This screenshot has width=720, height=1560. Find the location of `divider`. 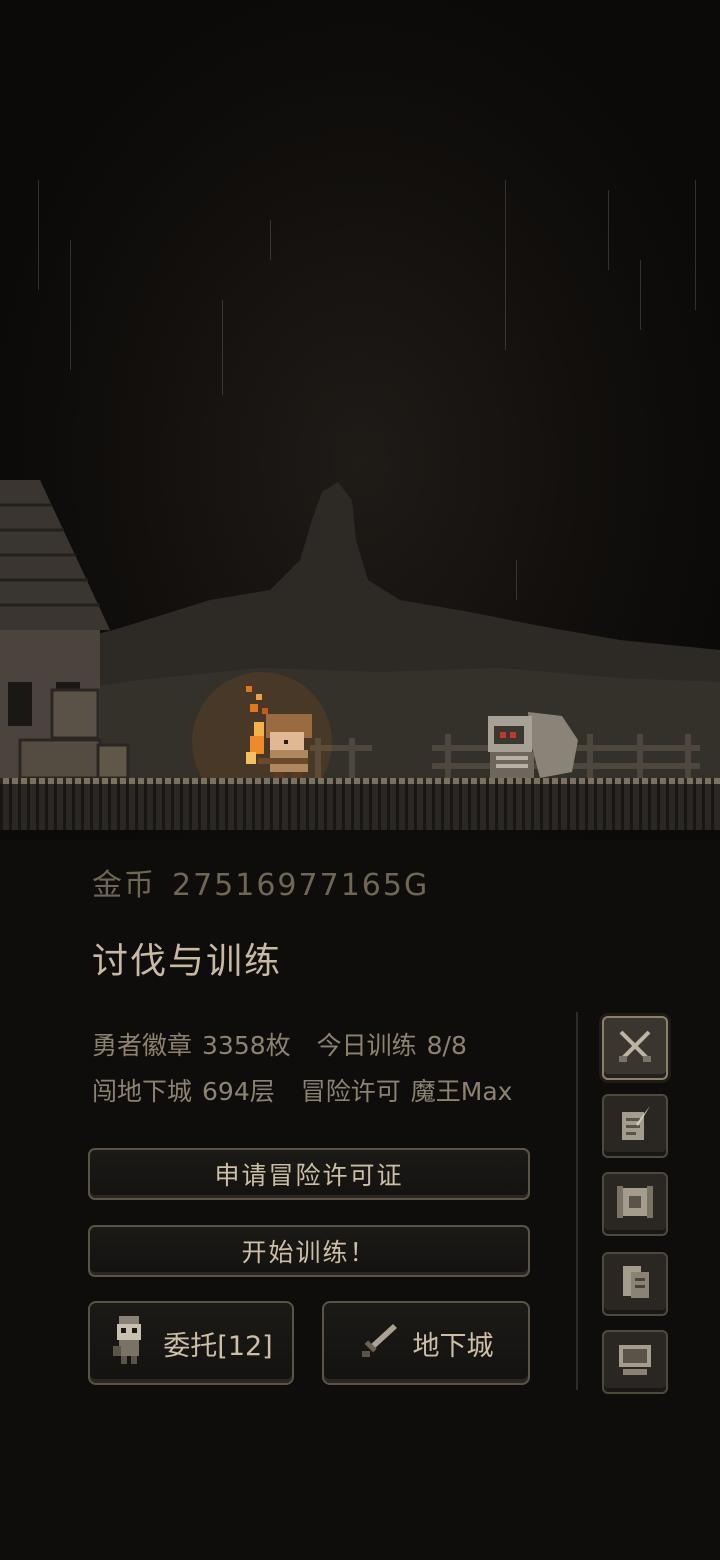

divider is located at coordinates (577, 1201).